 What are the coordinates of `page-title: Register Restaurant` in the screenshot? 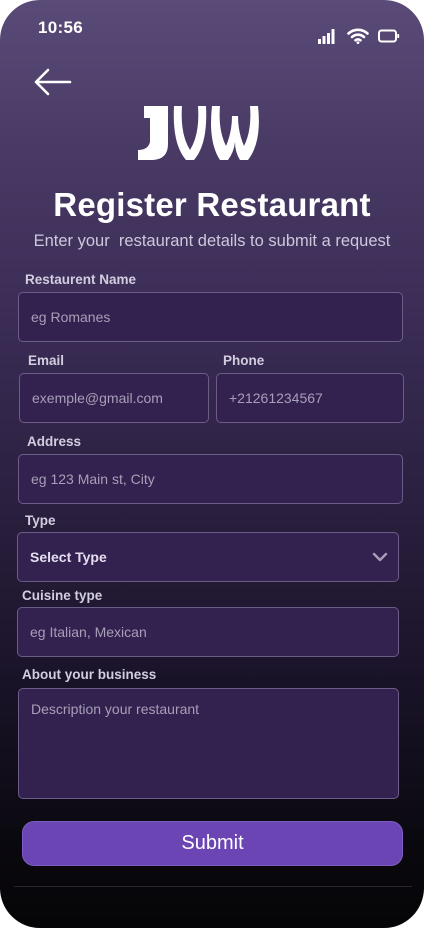 It's located at (212, 204).